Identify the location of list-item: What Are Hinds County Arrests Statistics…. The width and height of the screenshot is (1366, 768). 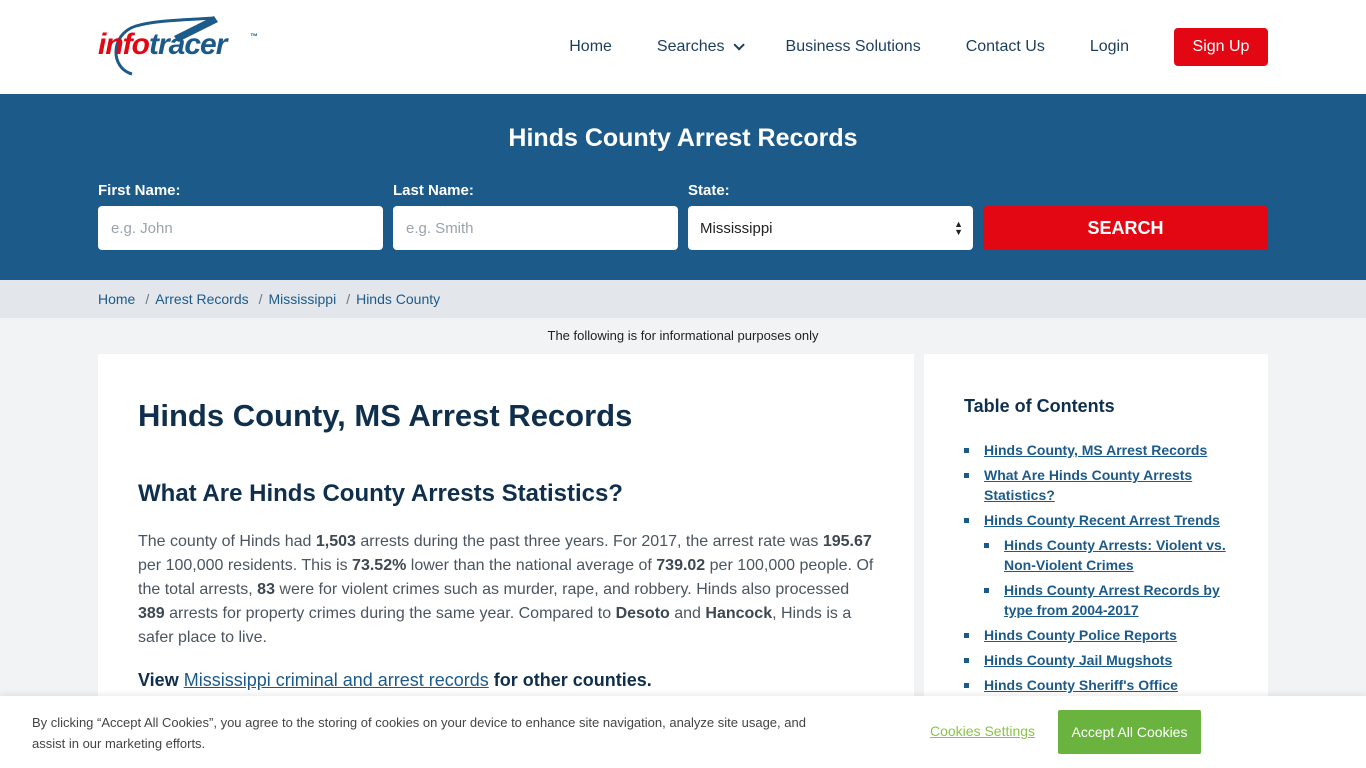
(1099, 485).